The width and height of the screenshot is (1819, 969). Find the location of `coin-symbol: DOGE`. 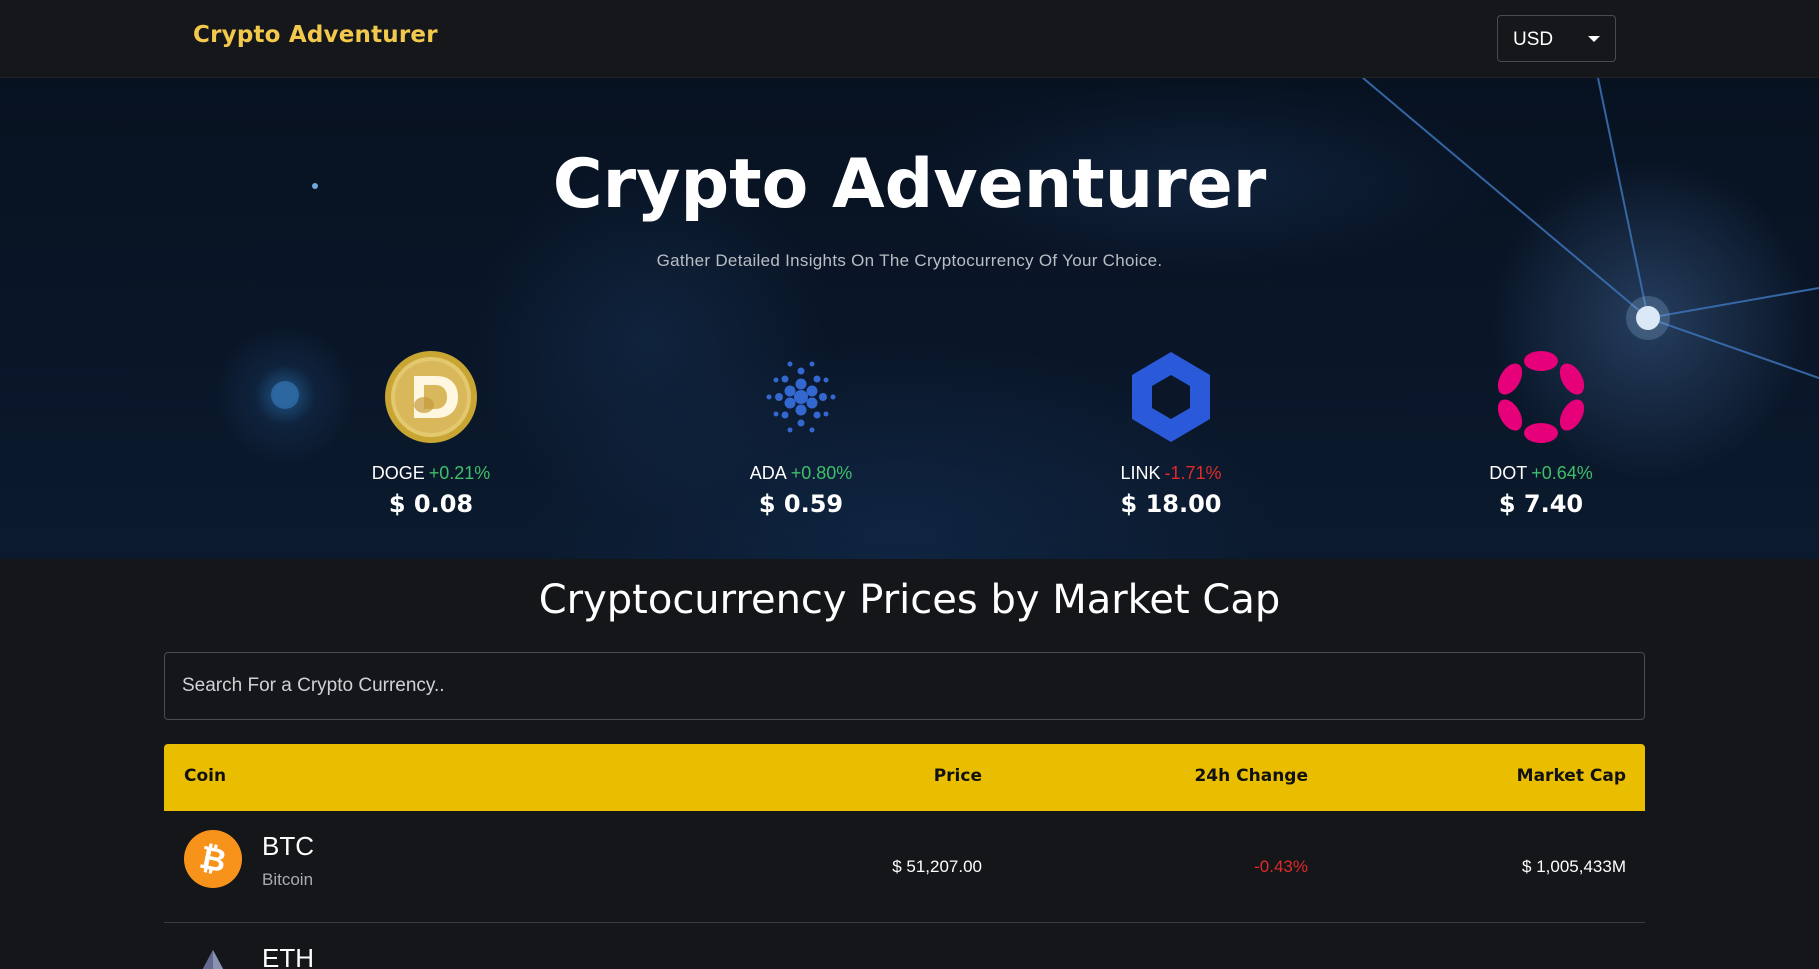

coin-symbol: DOGE is located at coordinates (398, 473).